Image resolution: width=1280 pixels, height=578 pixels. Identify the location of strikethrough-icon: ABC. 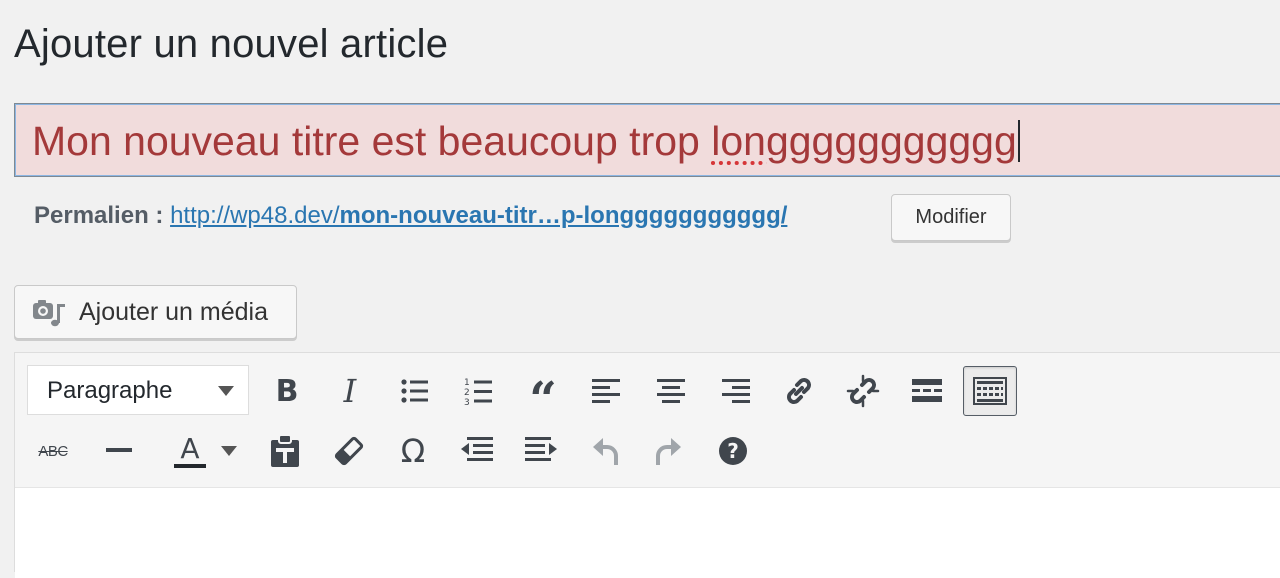
(53, 451).